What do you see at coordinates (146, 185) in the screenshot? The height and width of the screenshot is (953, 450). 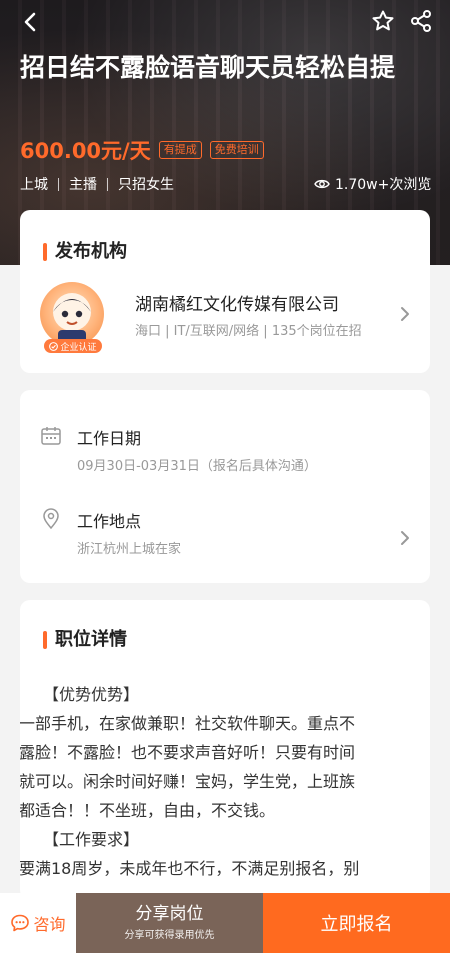 I see `meta-requirement: 只招女生` at bounding box center [146, 185].